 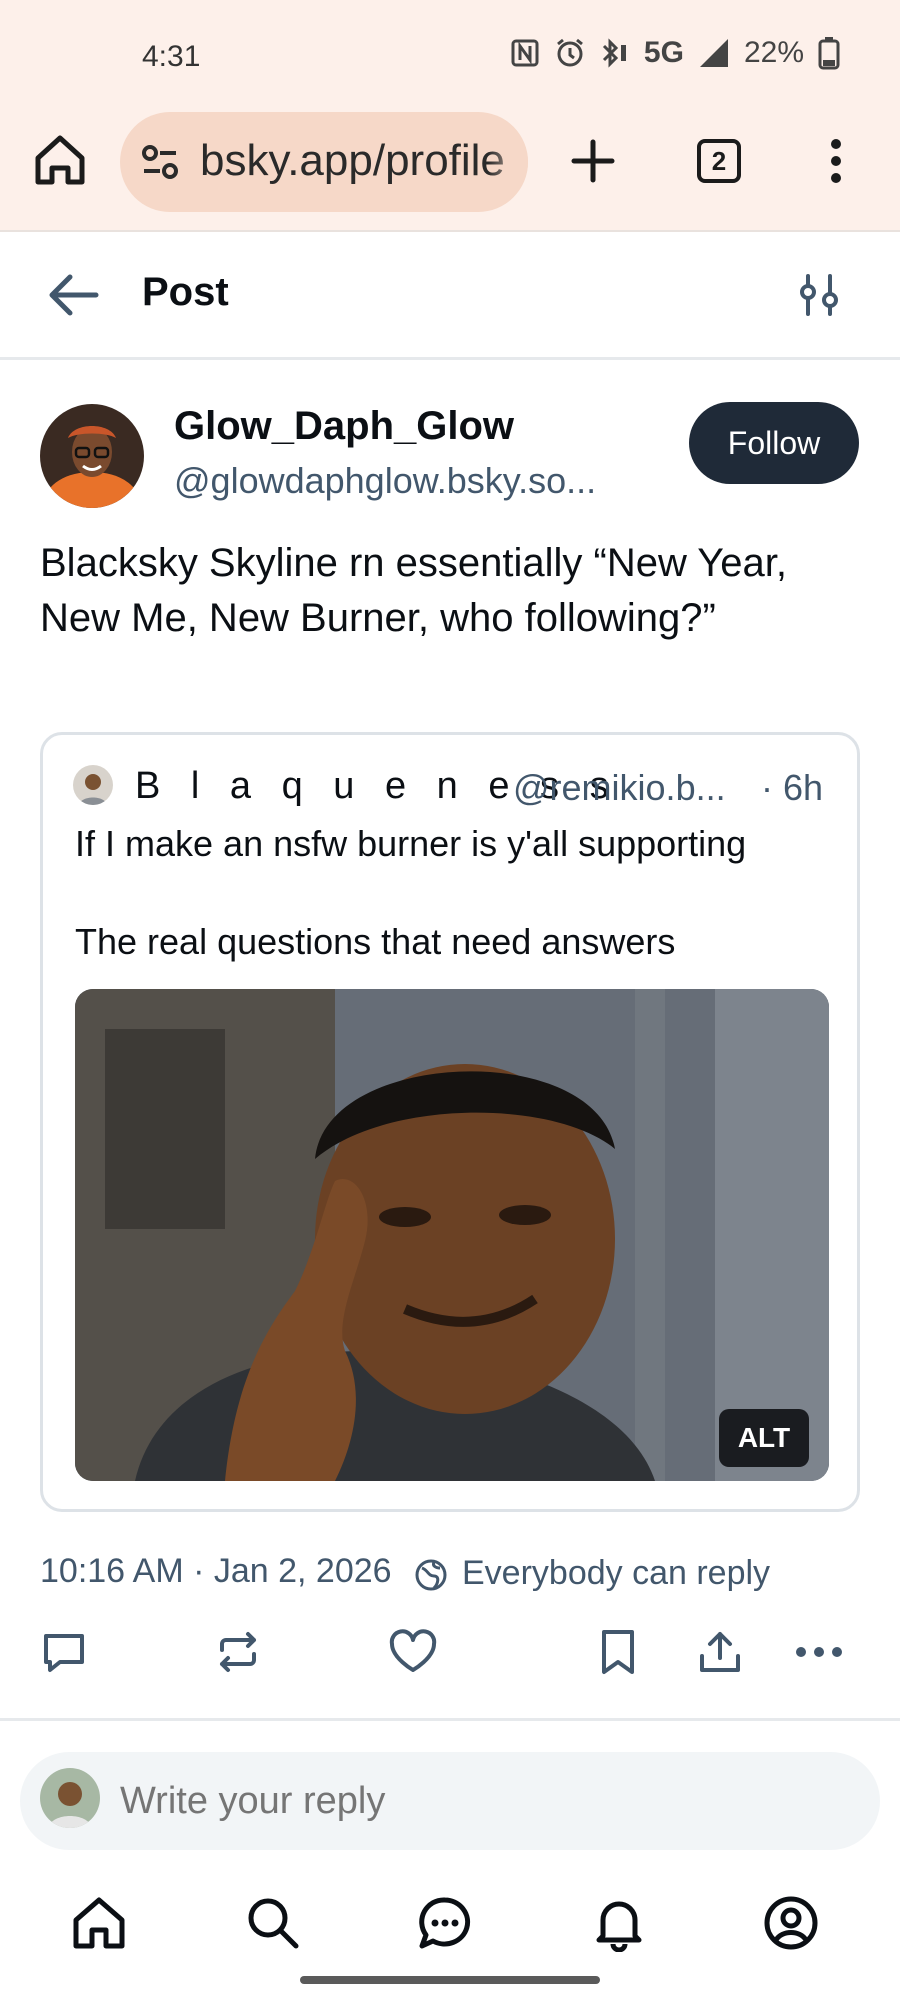 I want to click on globe-icon, so click(x=431, y=1575).